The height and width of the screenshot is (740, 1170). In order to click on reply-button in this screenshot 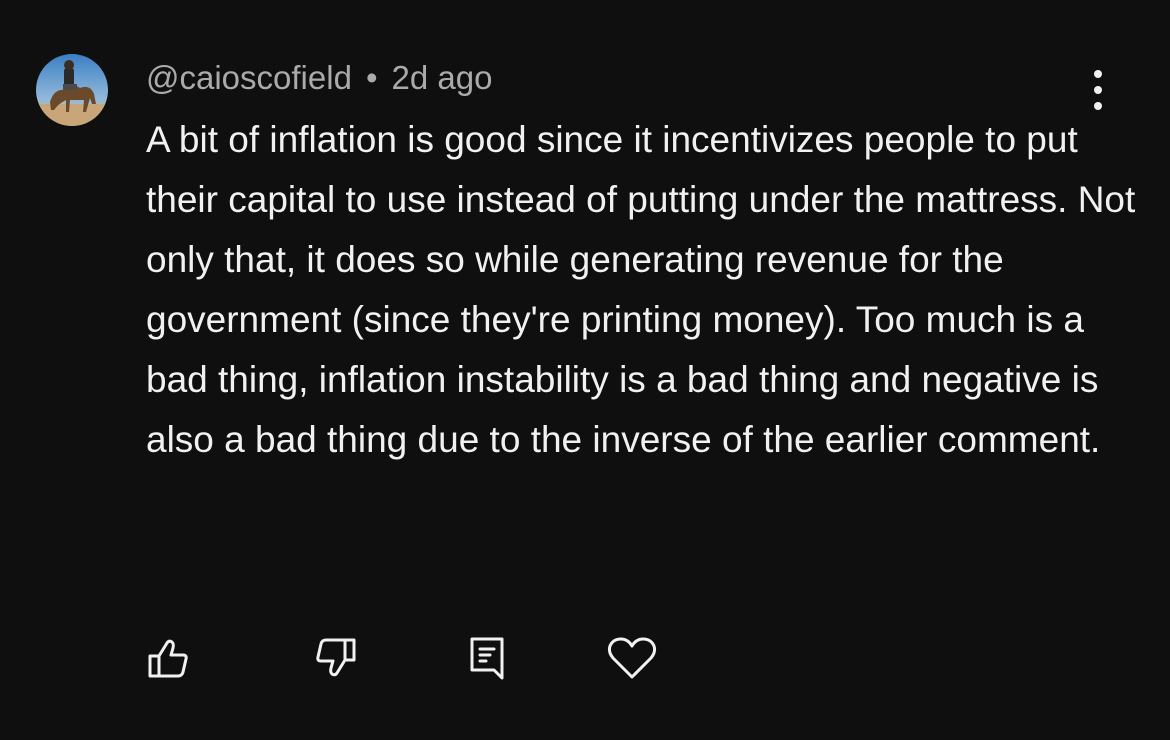, I will do `click(486, 658)`.